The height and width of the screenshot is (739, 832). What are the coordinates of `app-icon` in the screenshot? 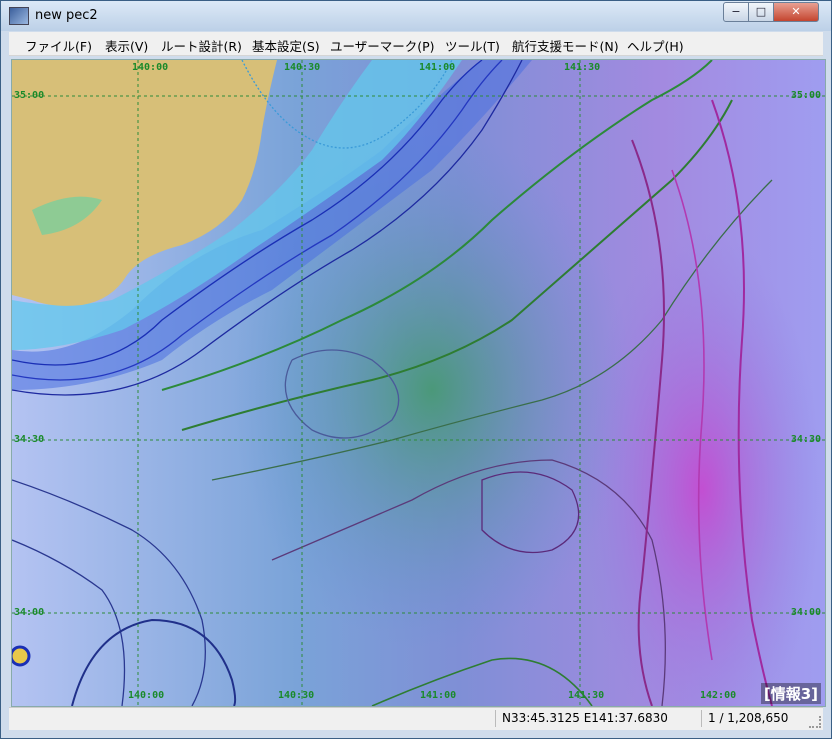 It's located at (19, 16).